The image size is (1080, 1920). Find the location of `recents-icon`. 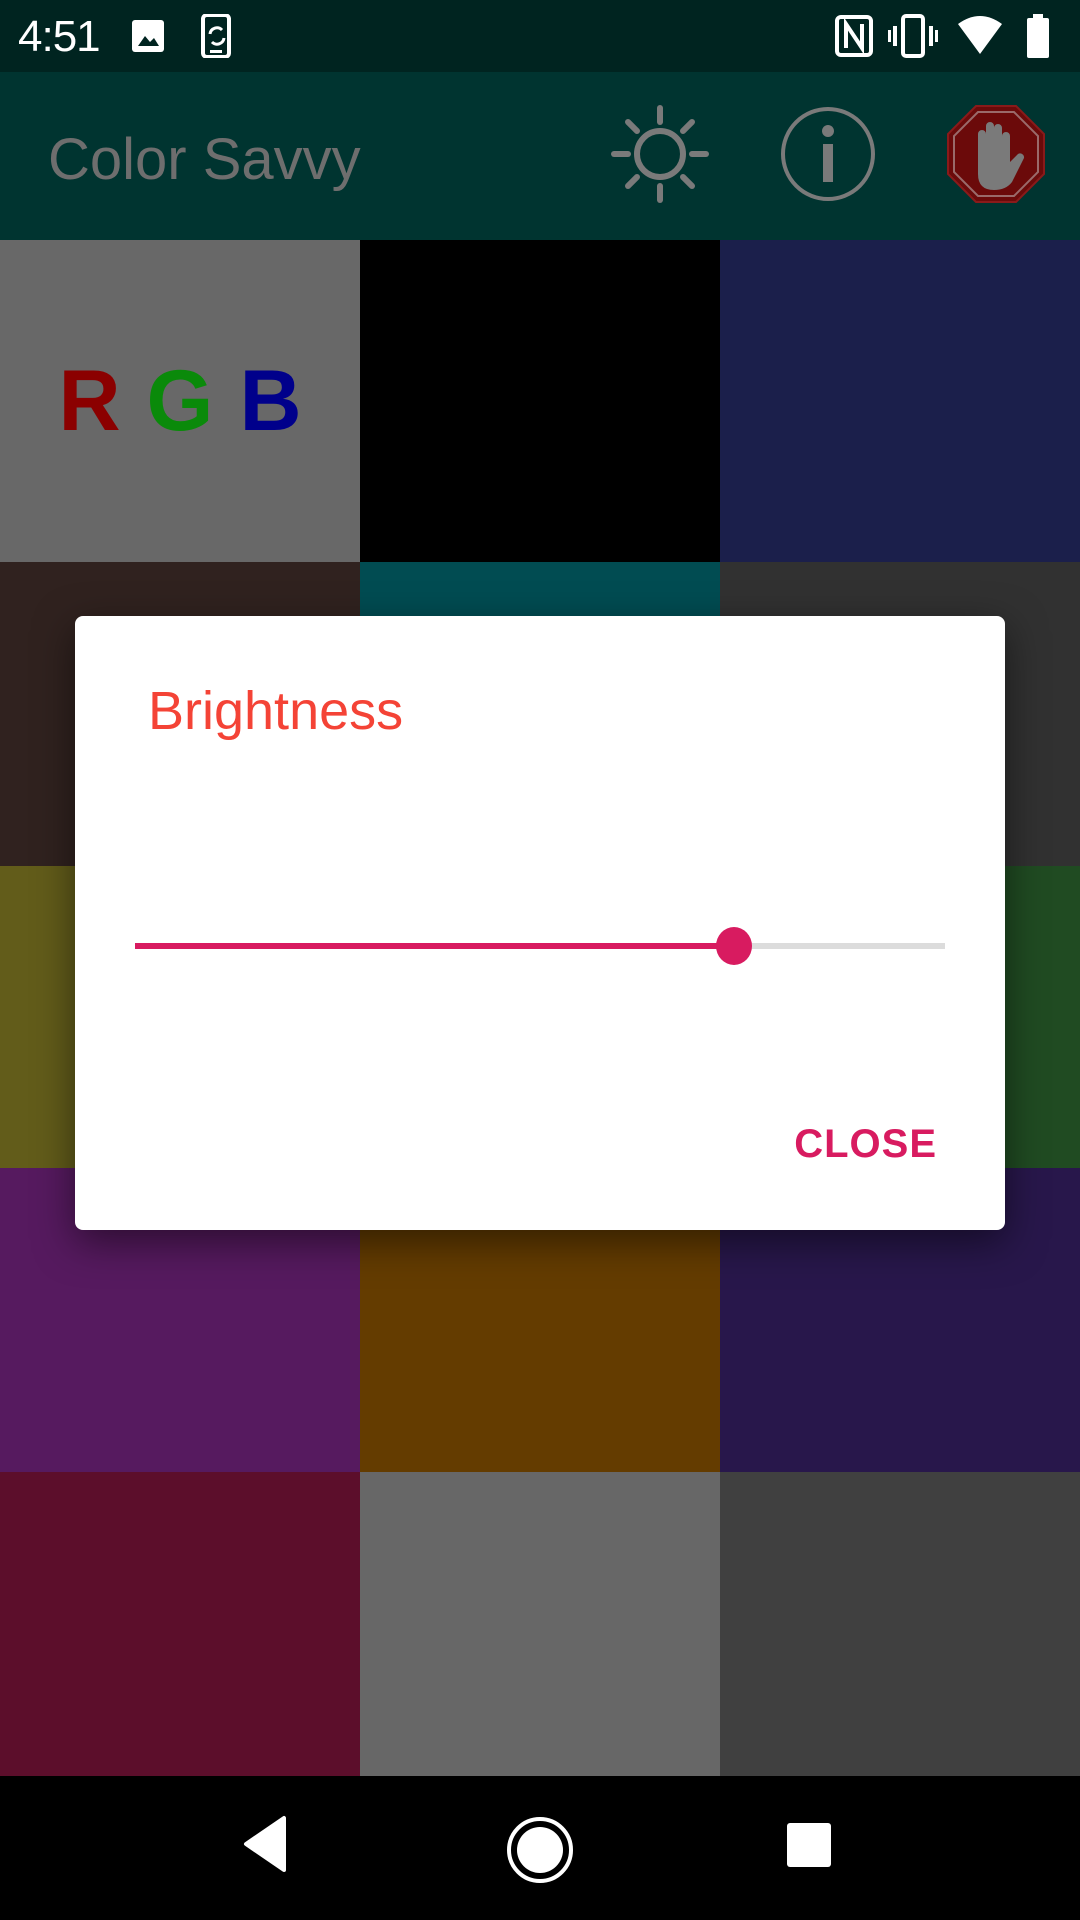

recents-icon is located at coordinates (809, 1845).